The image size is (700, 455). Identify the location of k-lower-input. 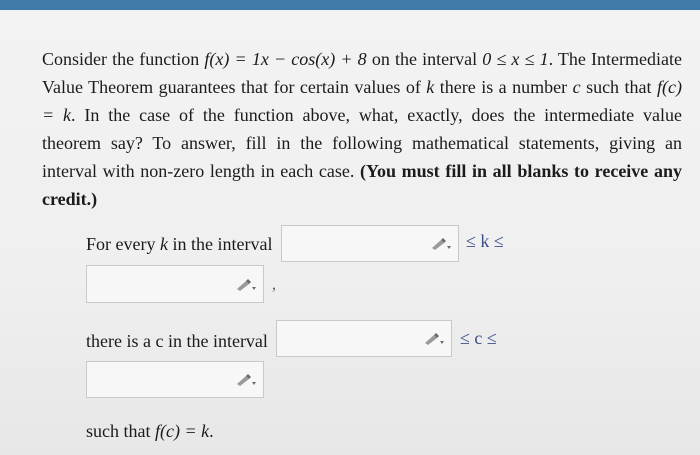
(370, 243).